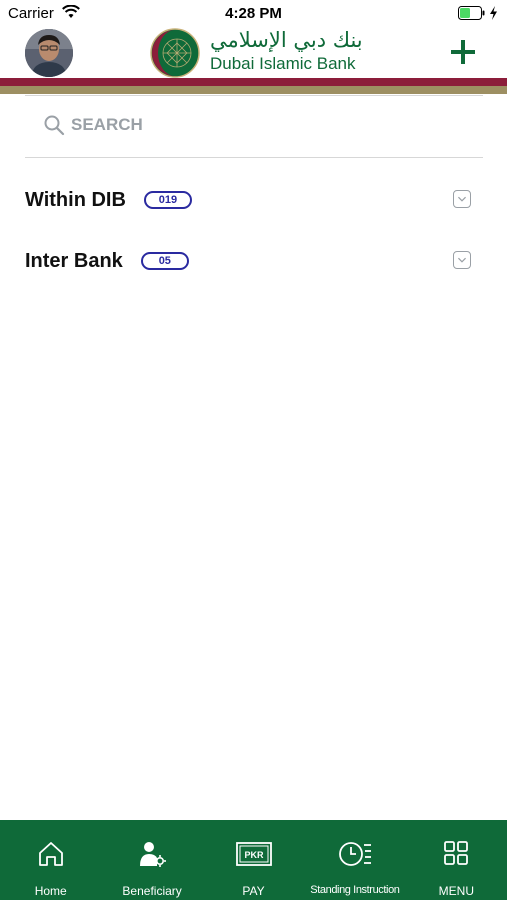 This screenshot has width=507, height=900. I want to click on nav-label: Standing Instruction, so click(355, 890).